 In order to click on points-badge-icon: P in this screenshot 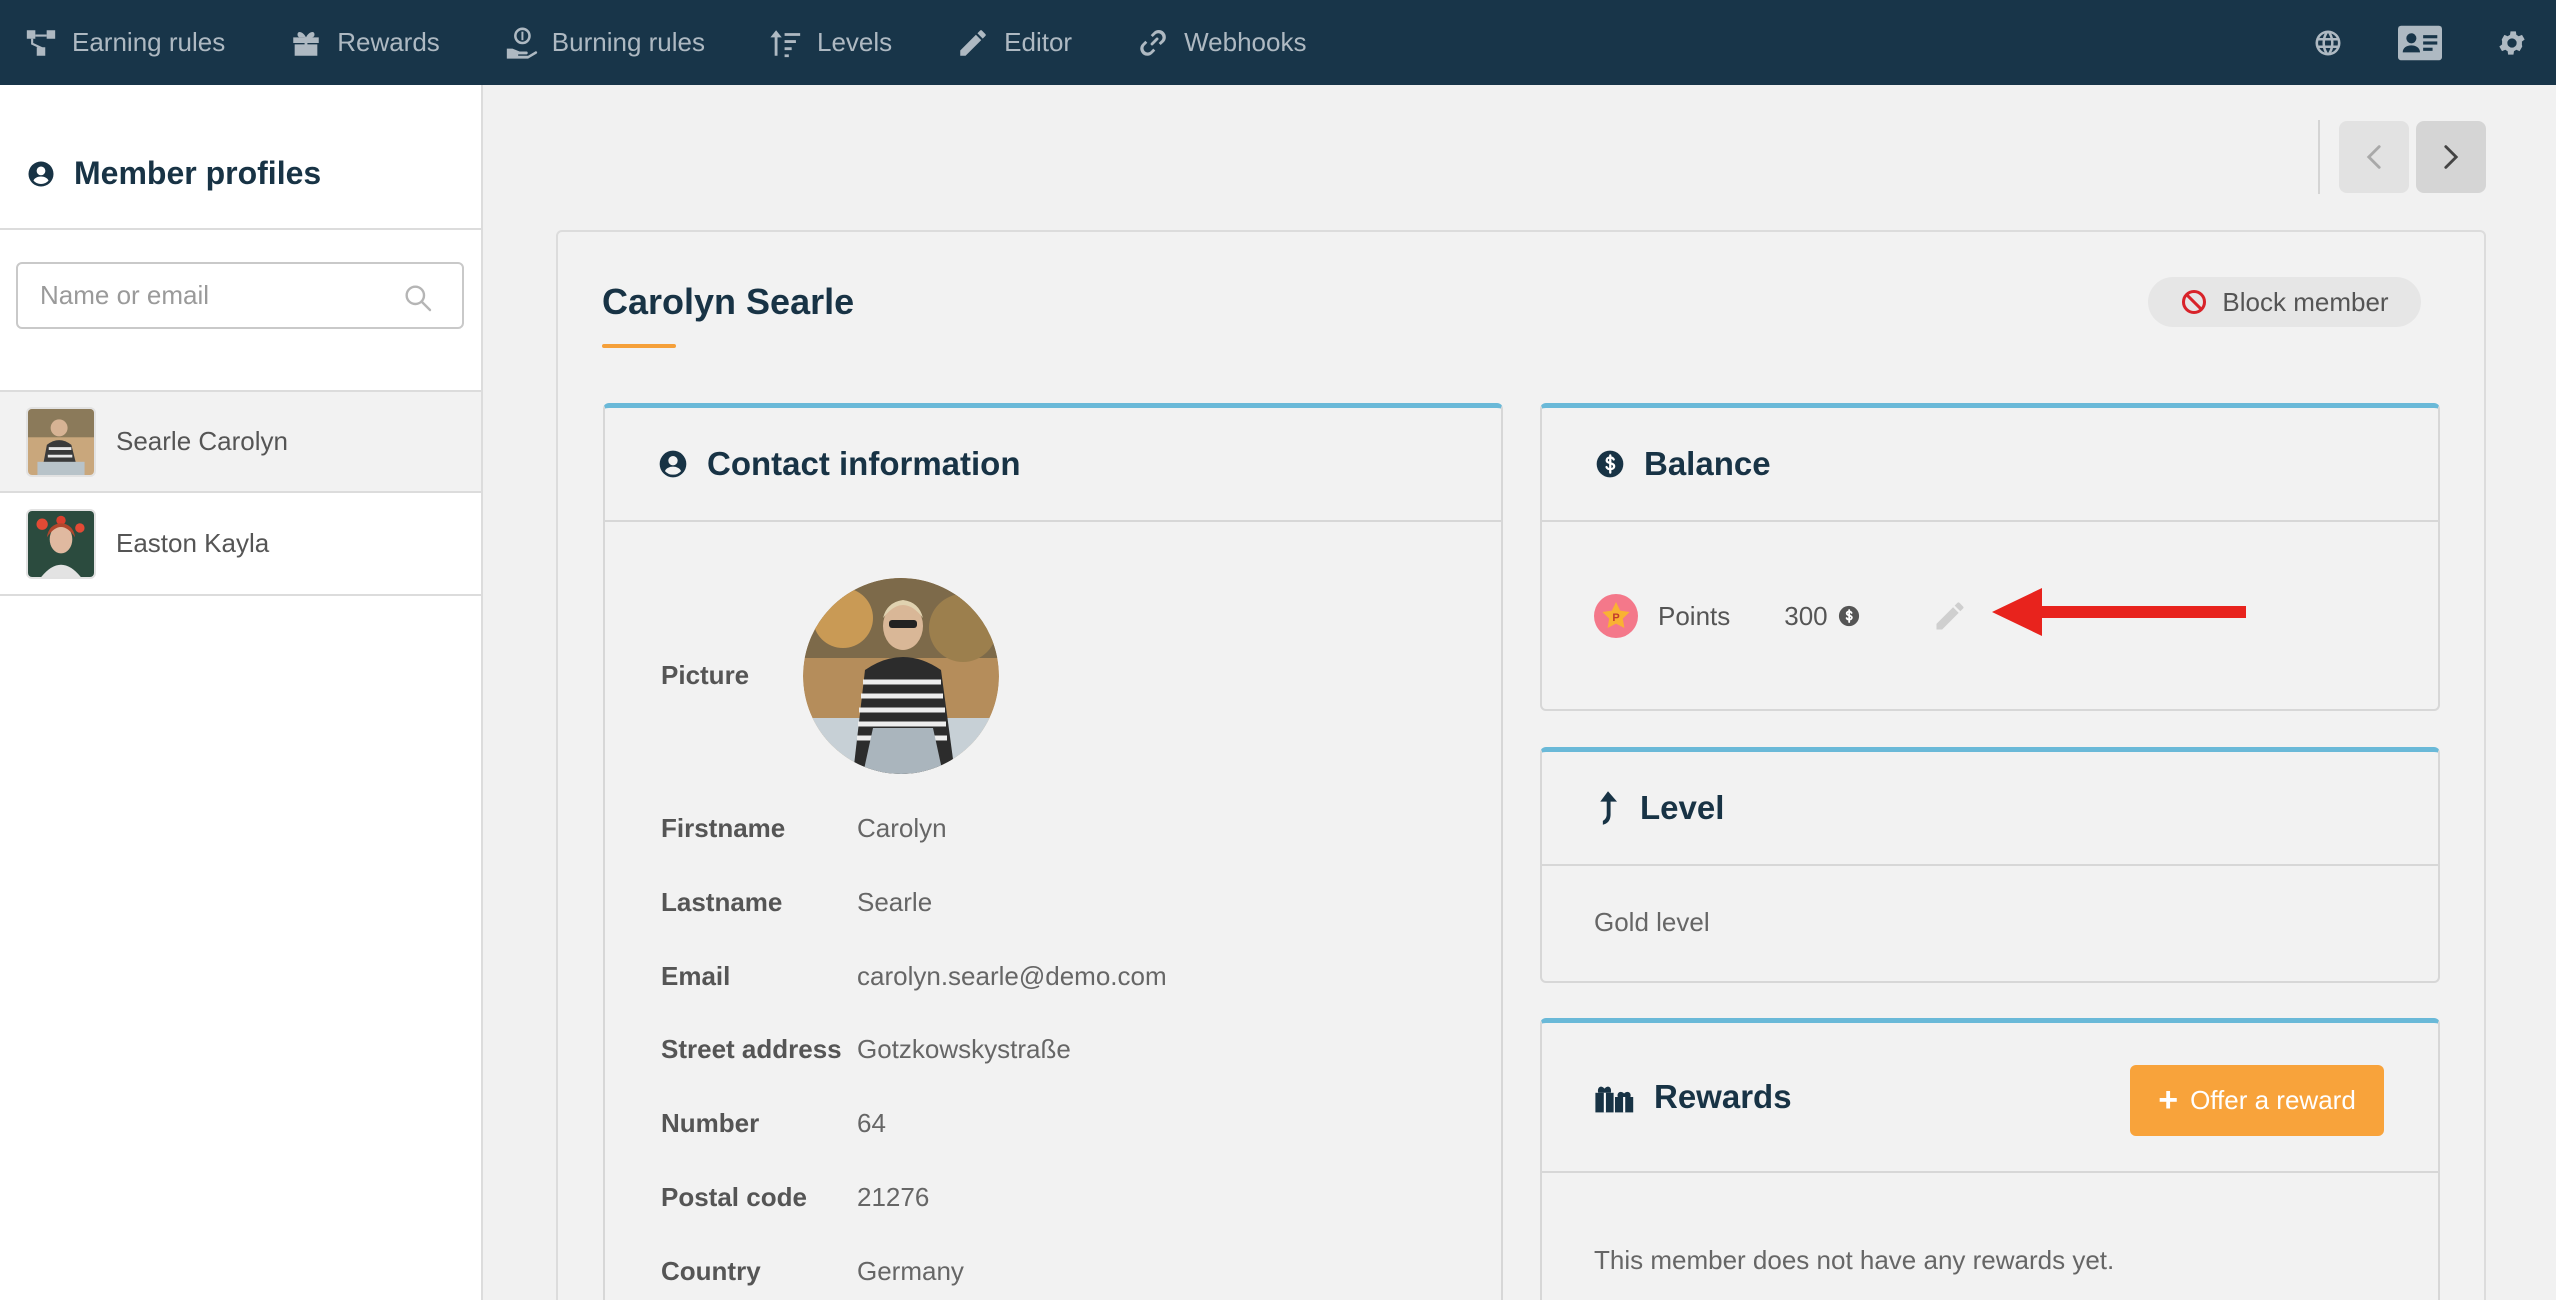, I will do `click(1616, 616)`.